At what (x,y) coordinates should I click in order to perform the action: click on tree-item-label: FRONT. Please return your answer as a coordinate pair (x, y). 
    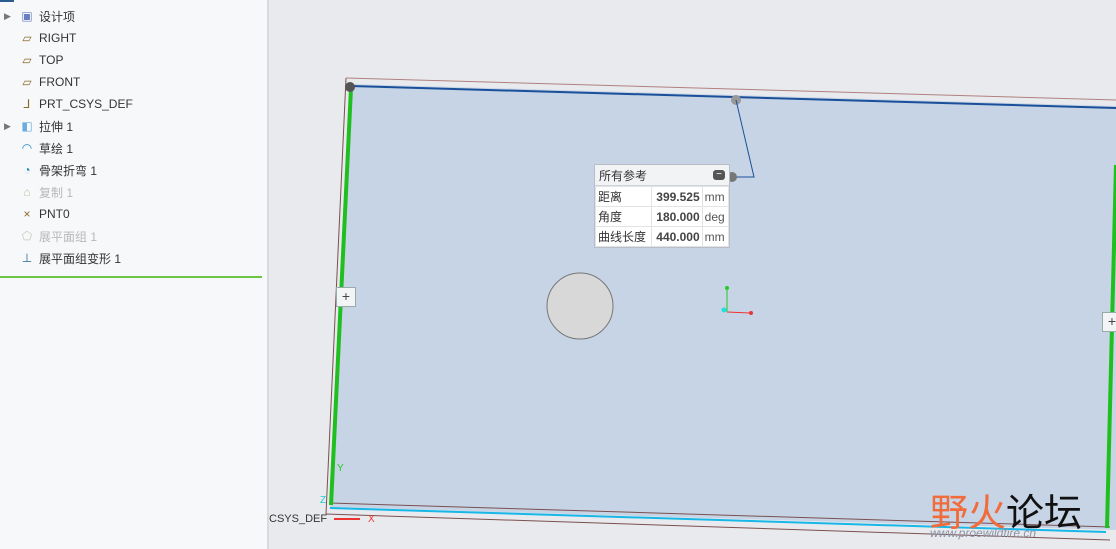
    Looking at the image, I should click on (60, 82).